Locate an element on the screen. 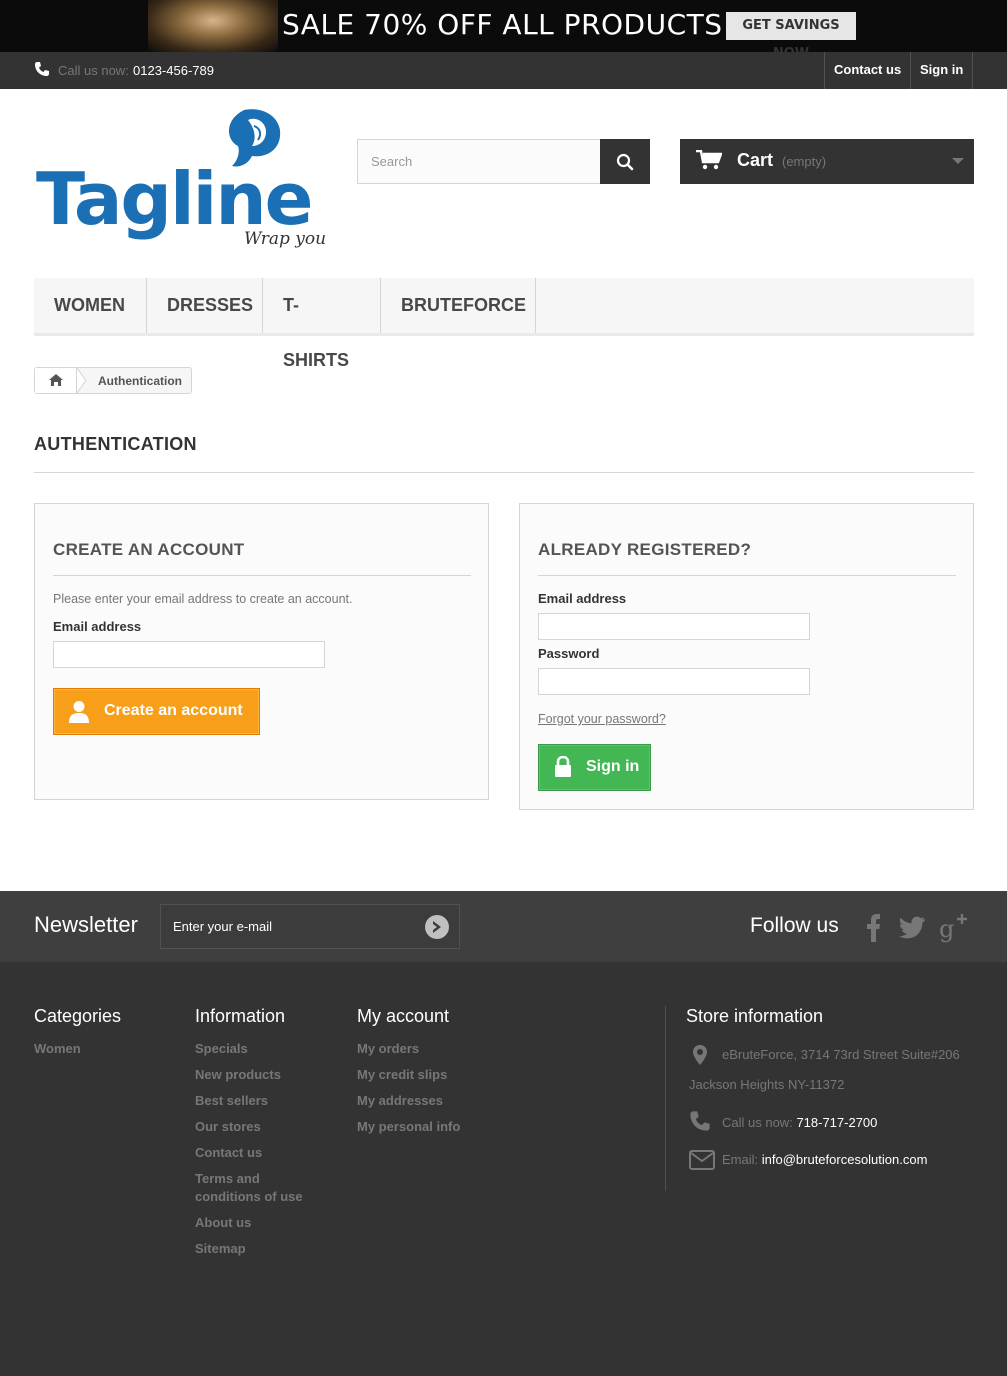  menu-item-t-shirts: T-SHIRTS is located at coordinates (322, 324).